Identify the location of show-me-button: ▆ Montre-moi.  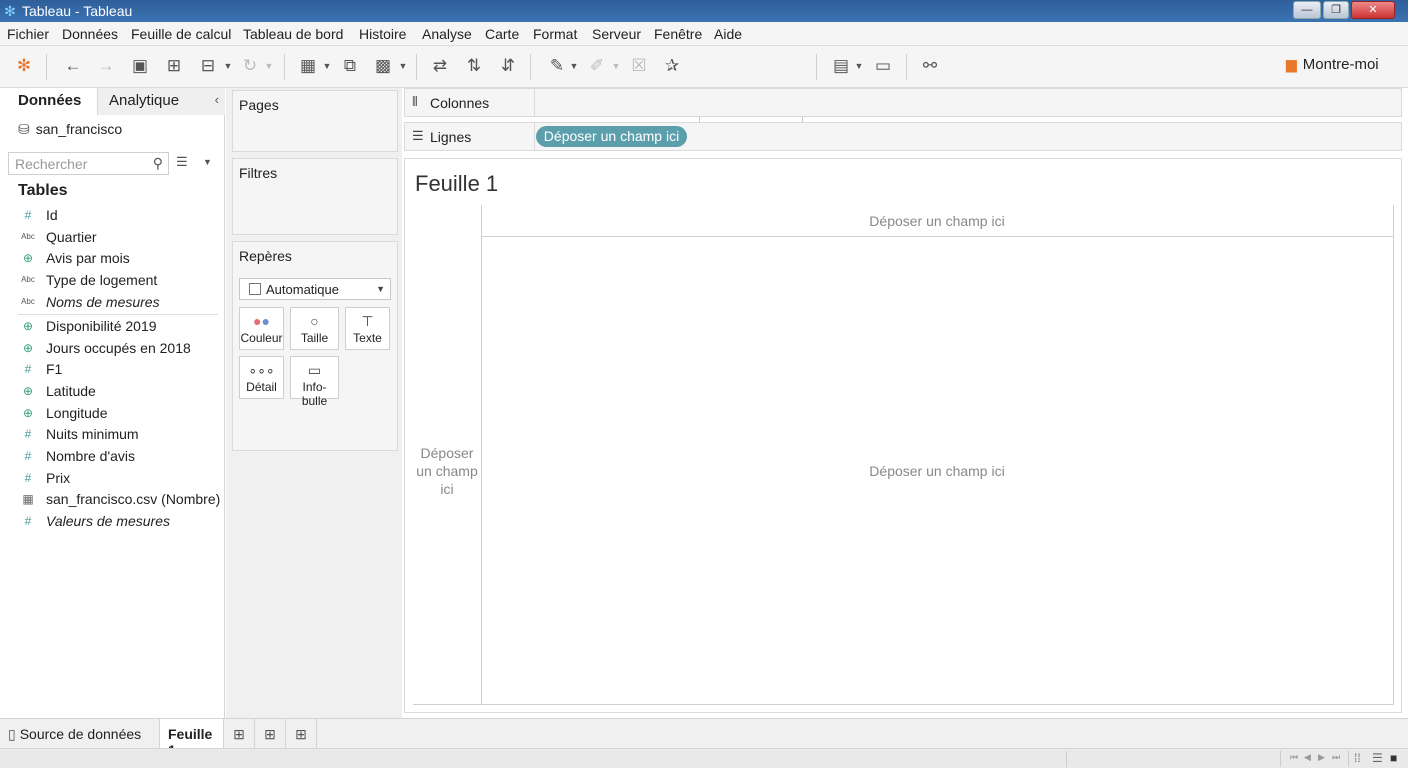
(1332, 64).